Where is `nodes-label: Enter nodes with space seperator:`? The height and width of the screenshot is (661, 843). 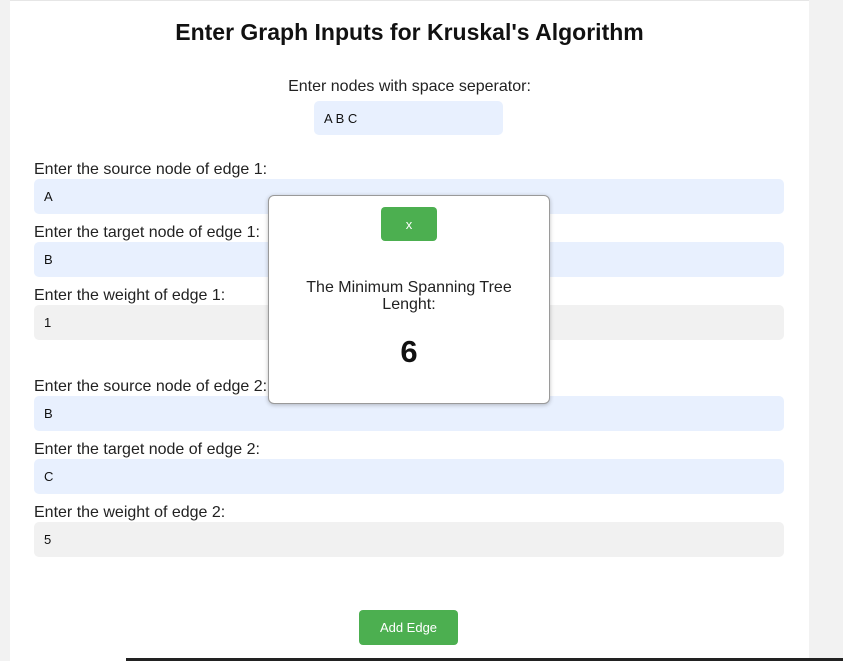 nodes-label: Enter nodes with space seperator: is located at coordinates (409, 86).